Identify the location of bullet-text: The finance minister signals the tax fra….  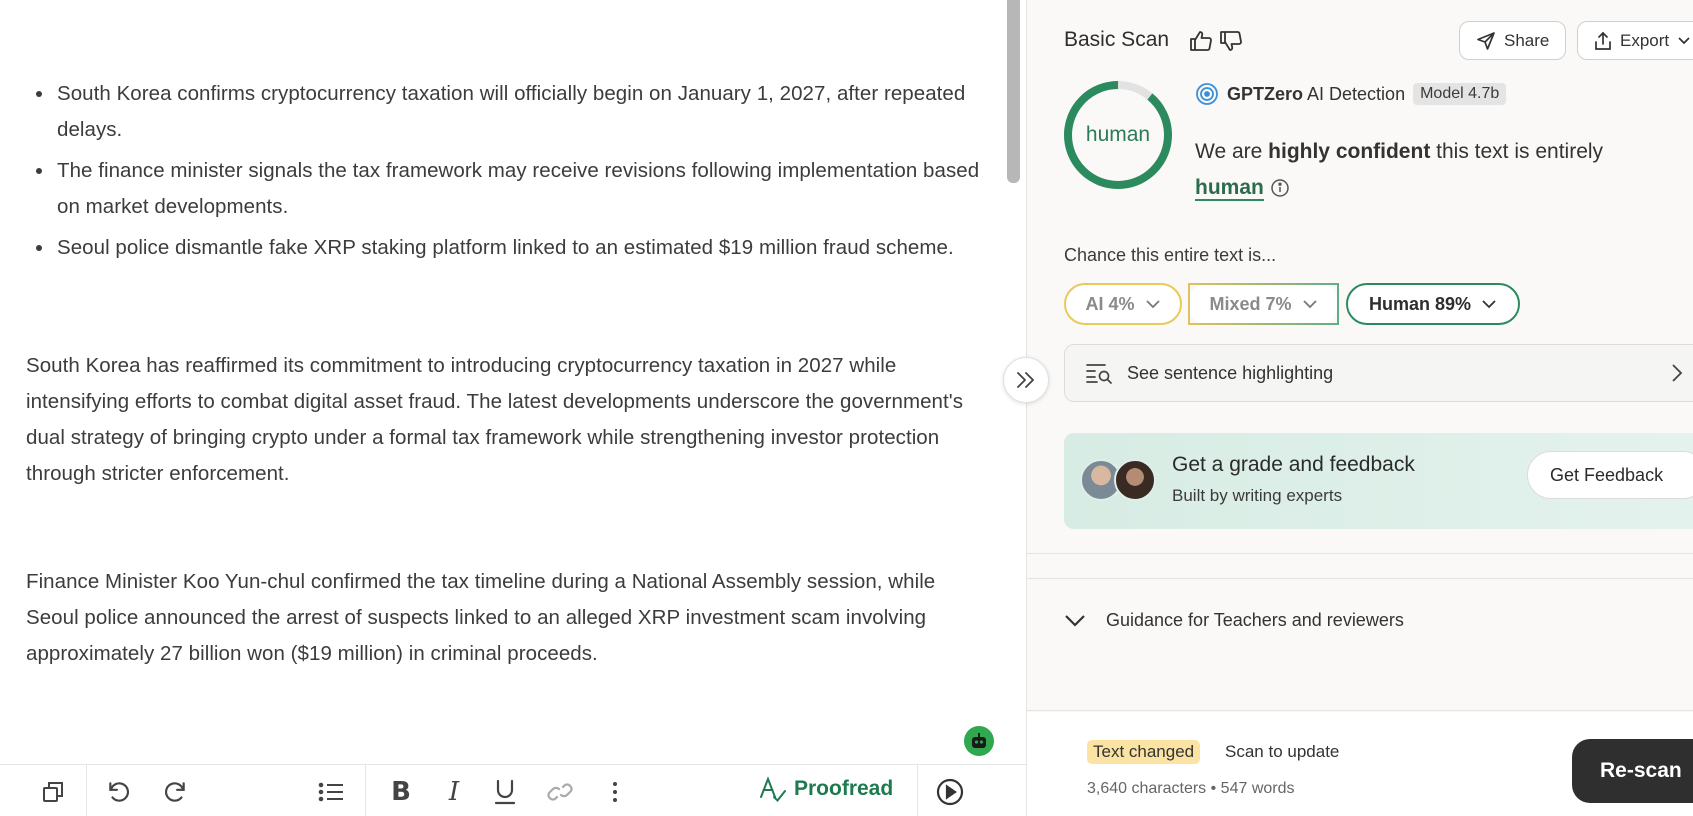
(518, 188).